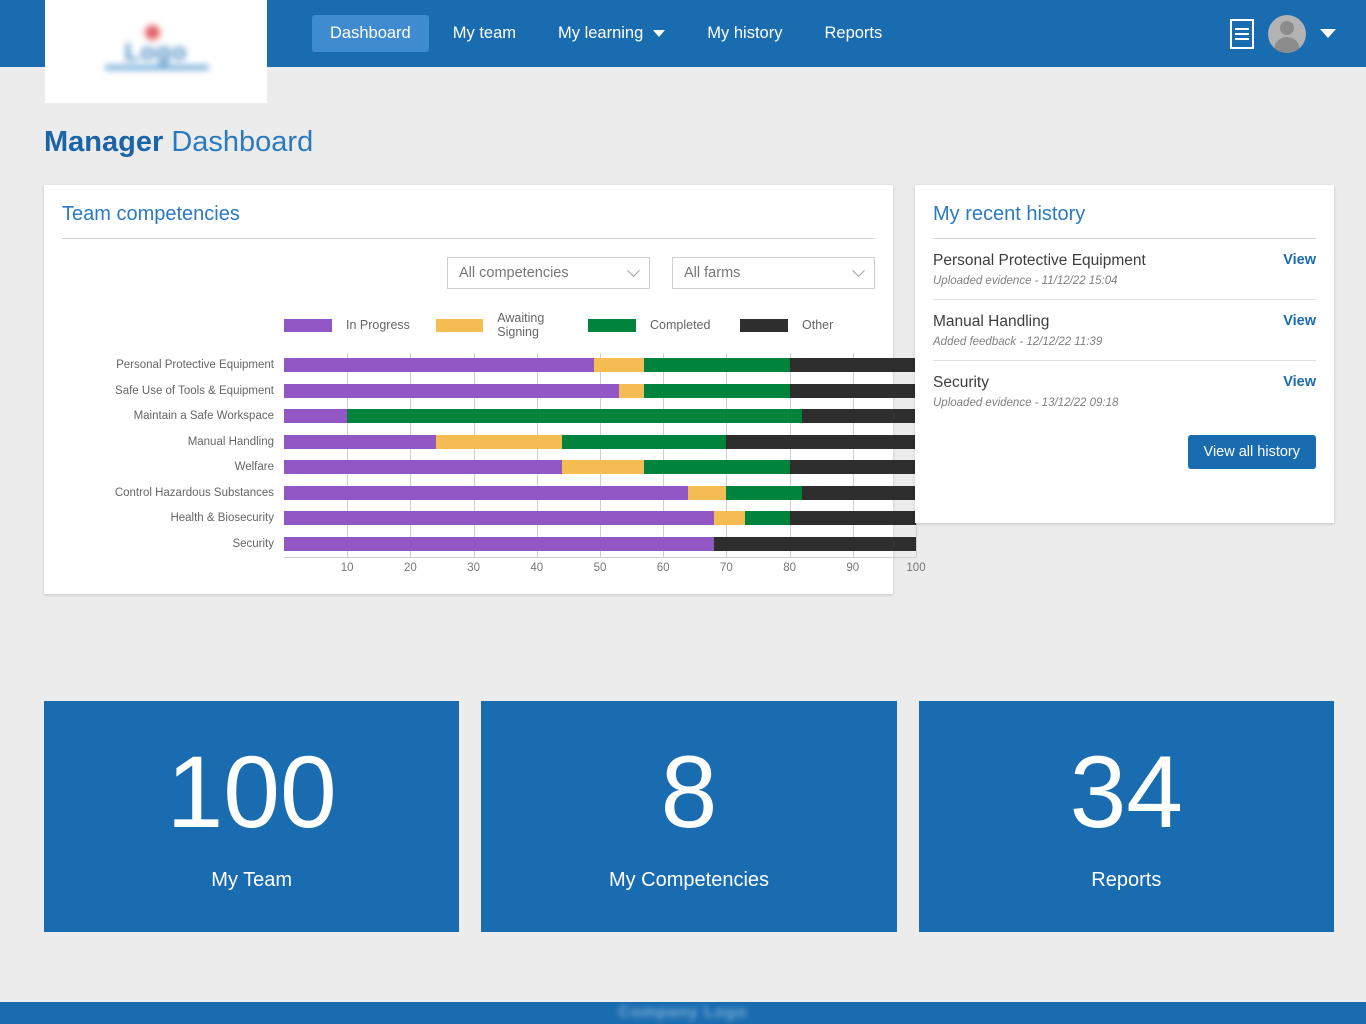 Image resolution: width=1366 pixels, height=1024 pixels. What do you see at coordinates (252, 816) in the screenshot?
I see `stat-tile-my-team: 100 My Team` at bounding box center [252, 816].